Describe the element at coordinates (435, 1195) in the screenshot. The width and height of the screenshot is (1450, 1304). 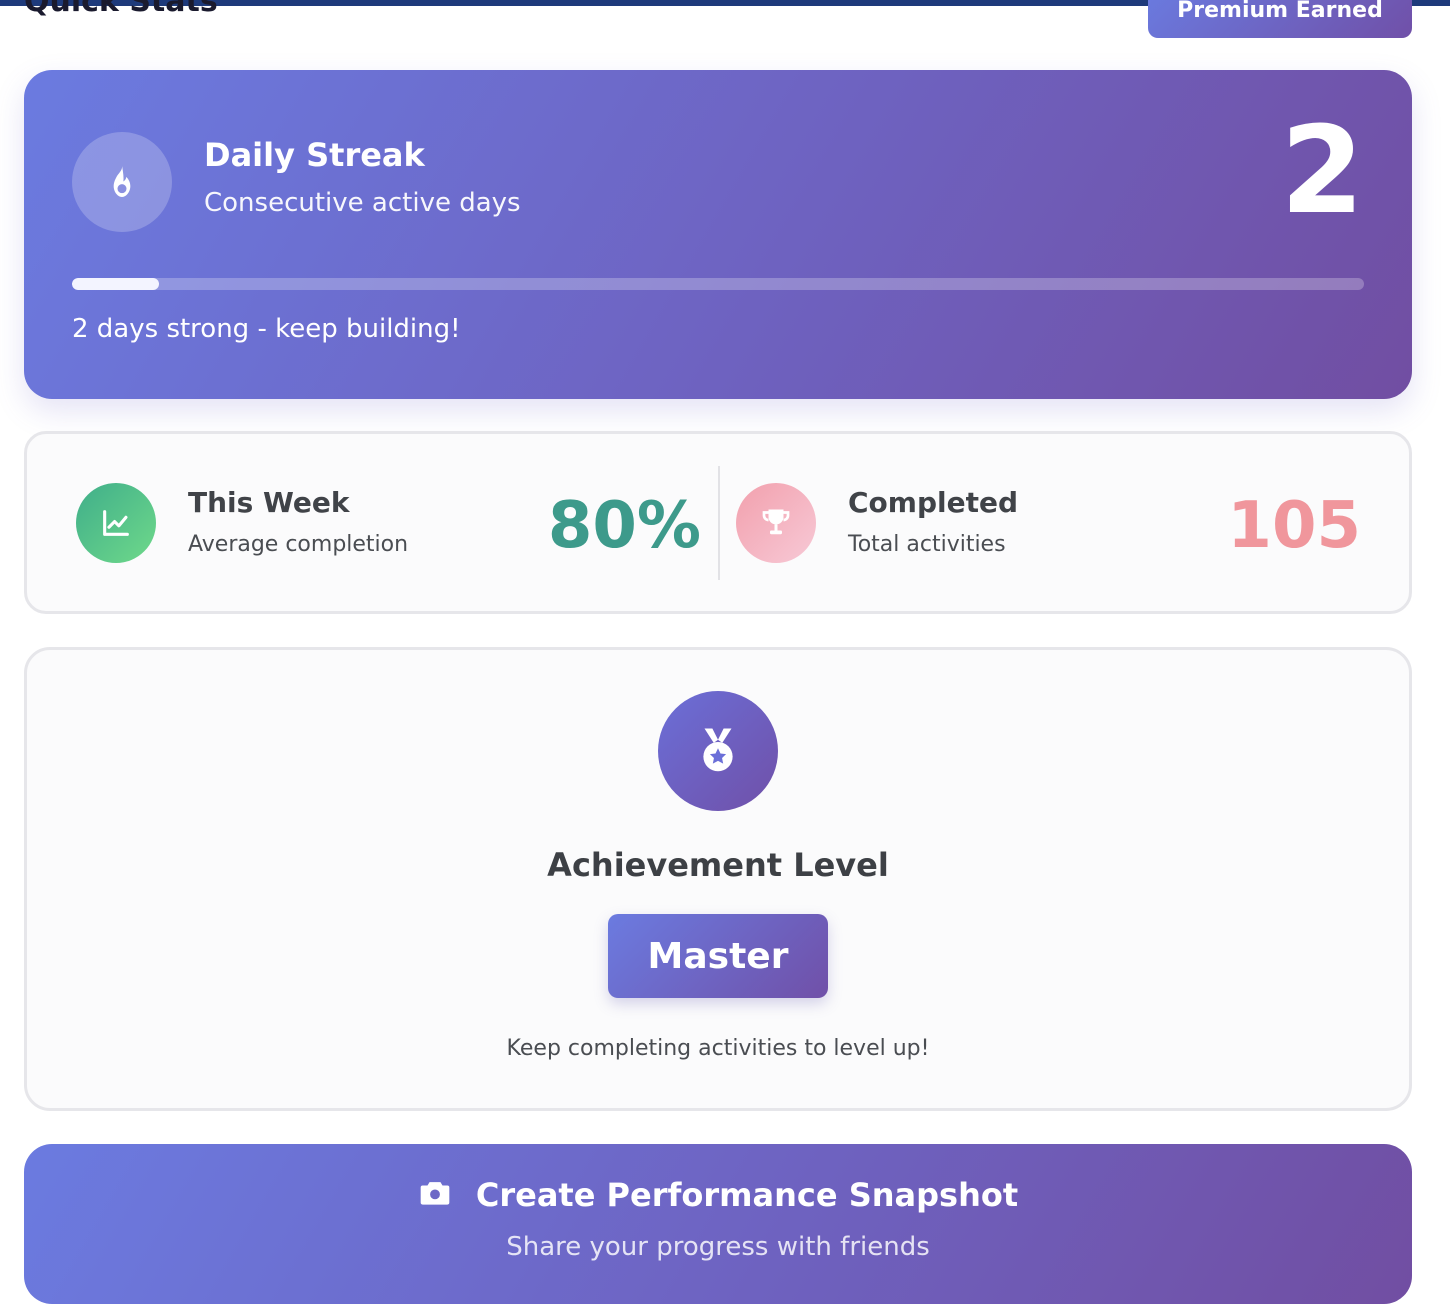
I see `camera-icon` at that location.